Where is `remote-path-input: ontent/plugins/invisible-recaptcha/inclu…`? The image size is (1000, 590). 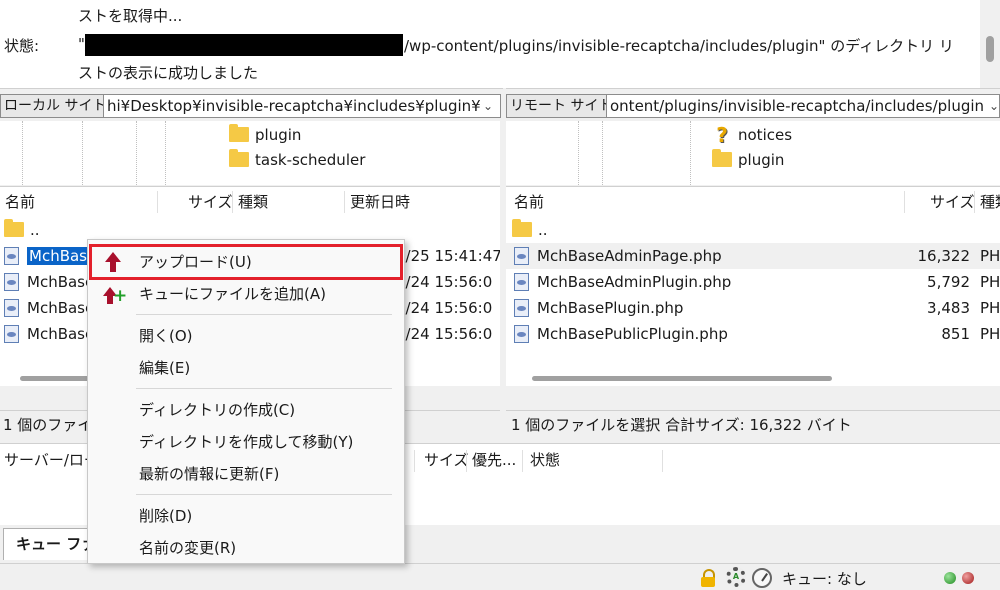
remote-path-input: ontent/plugins/invisible-recaptcha/inclu… is located at coordinates (803, 106).